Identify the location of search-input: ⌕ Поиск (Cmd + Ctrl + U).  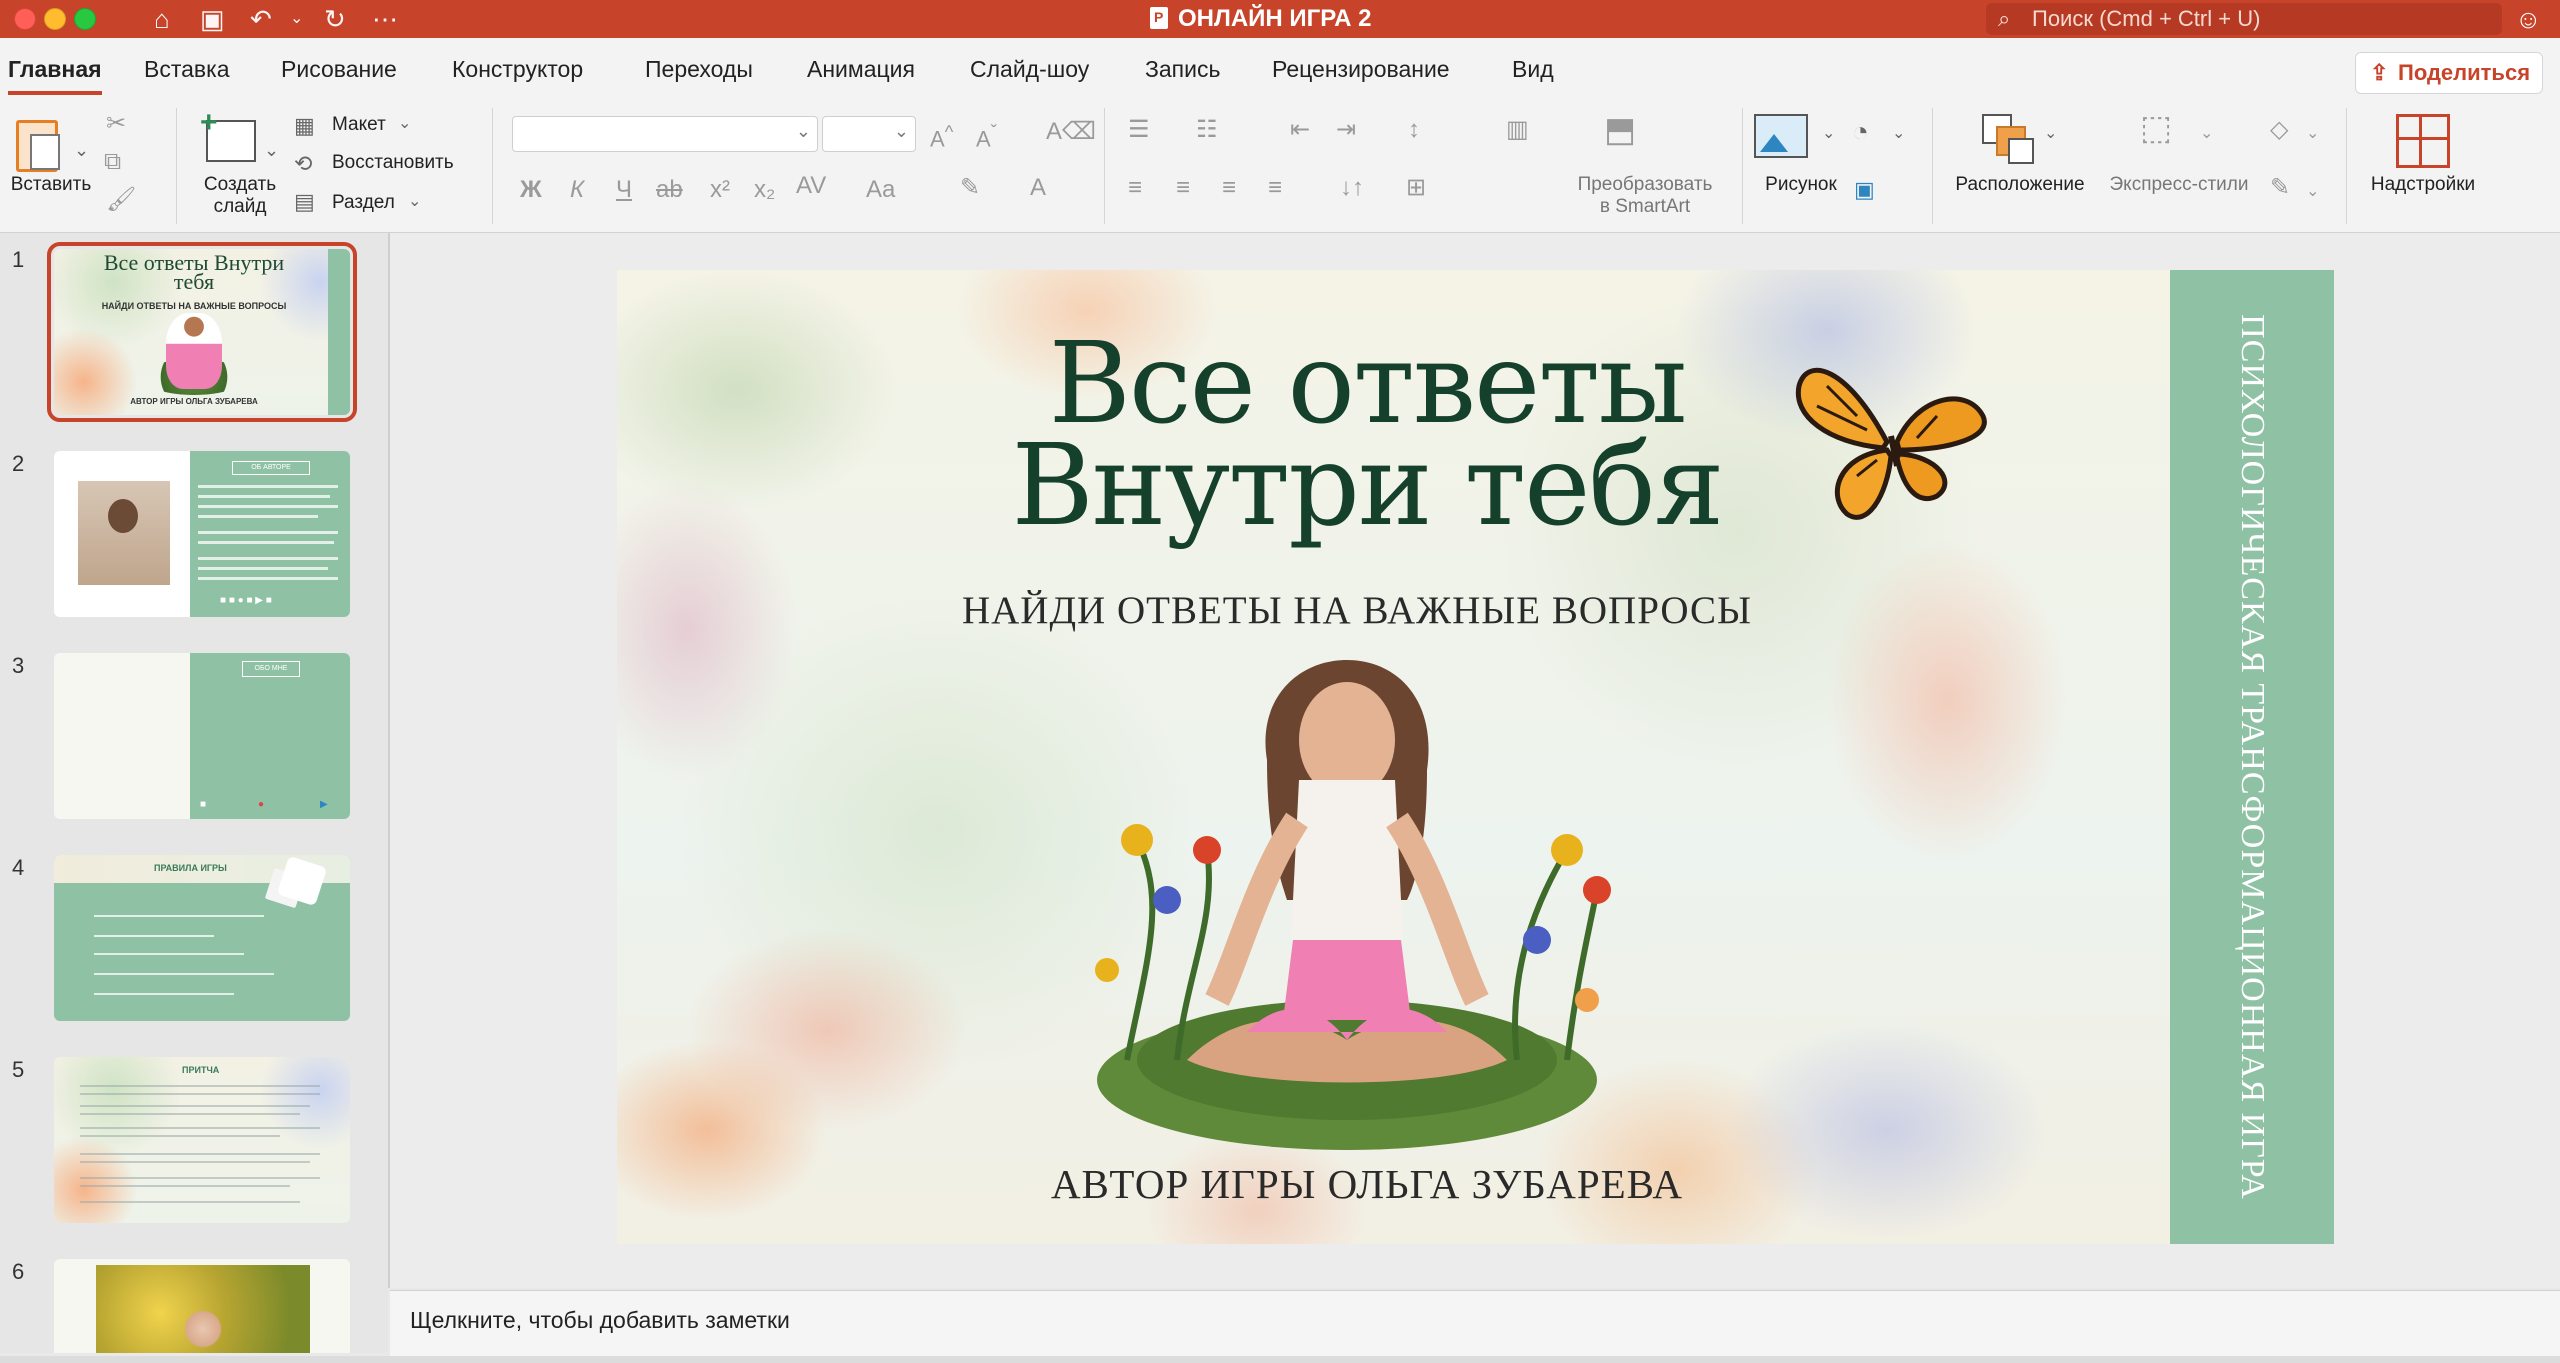
(2244, 19).